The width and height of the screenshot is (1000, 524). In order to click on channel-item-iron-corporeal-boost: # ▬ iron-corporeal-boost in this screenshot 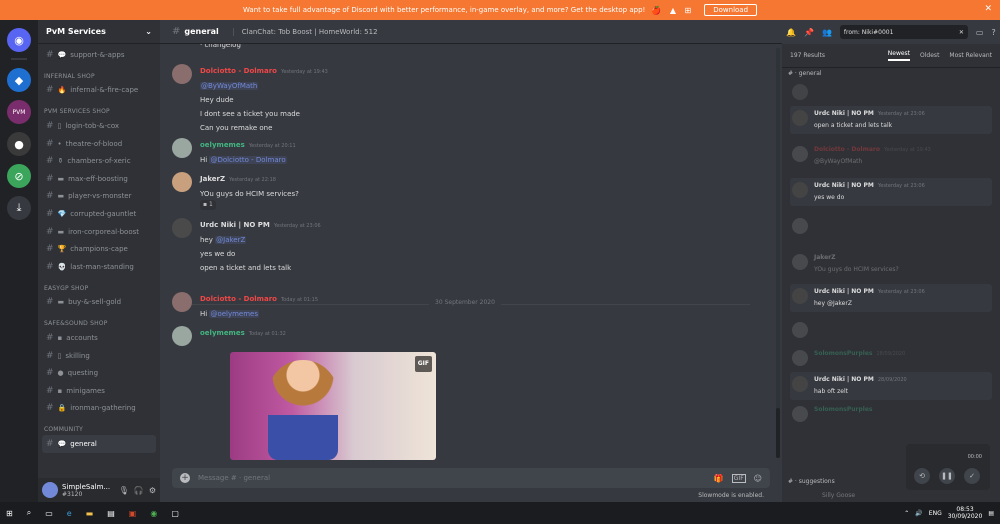, I will do `click(99, 232)`.